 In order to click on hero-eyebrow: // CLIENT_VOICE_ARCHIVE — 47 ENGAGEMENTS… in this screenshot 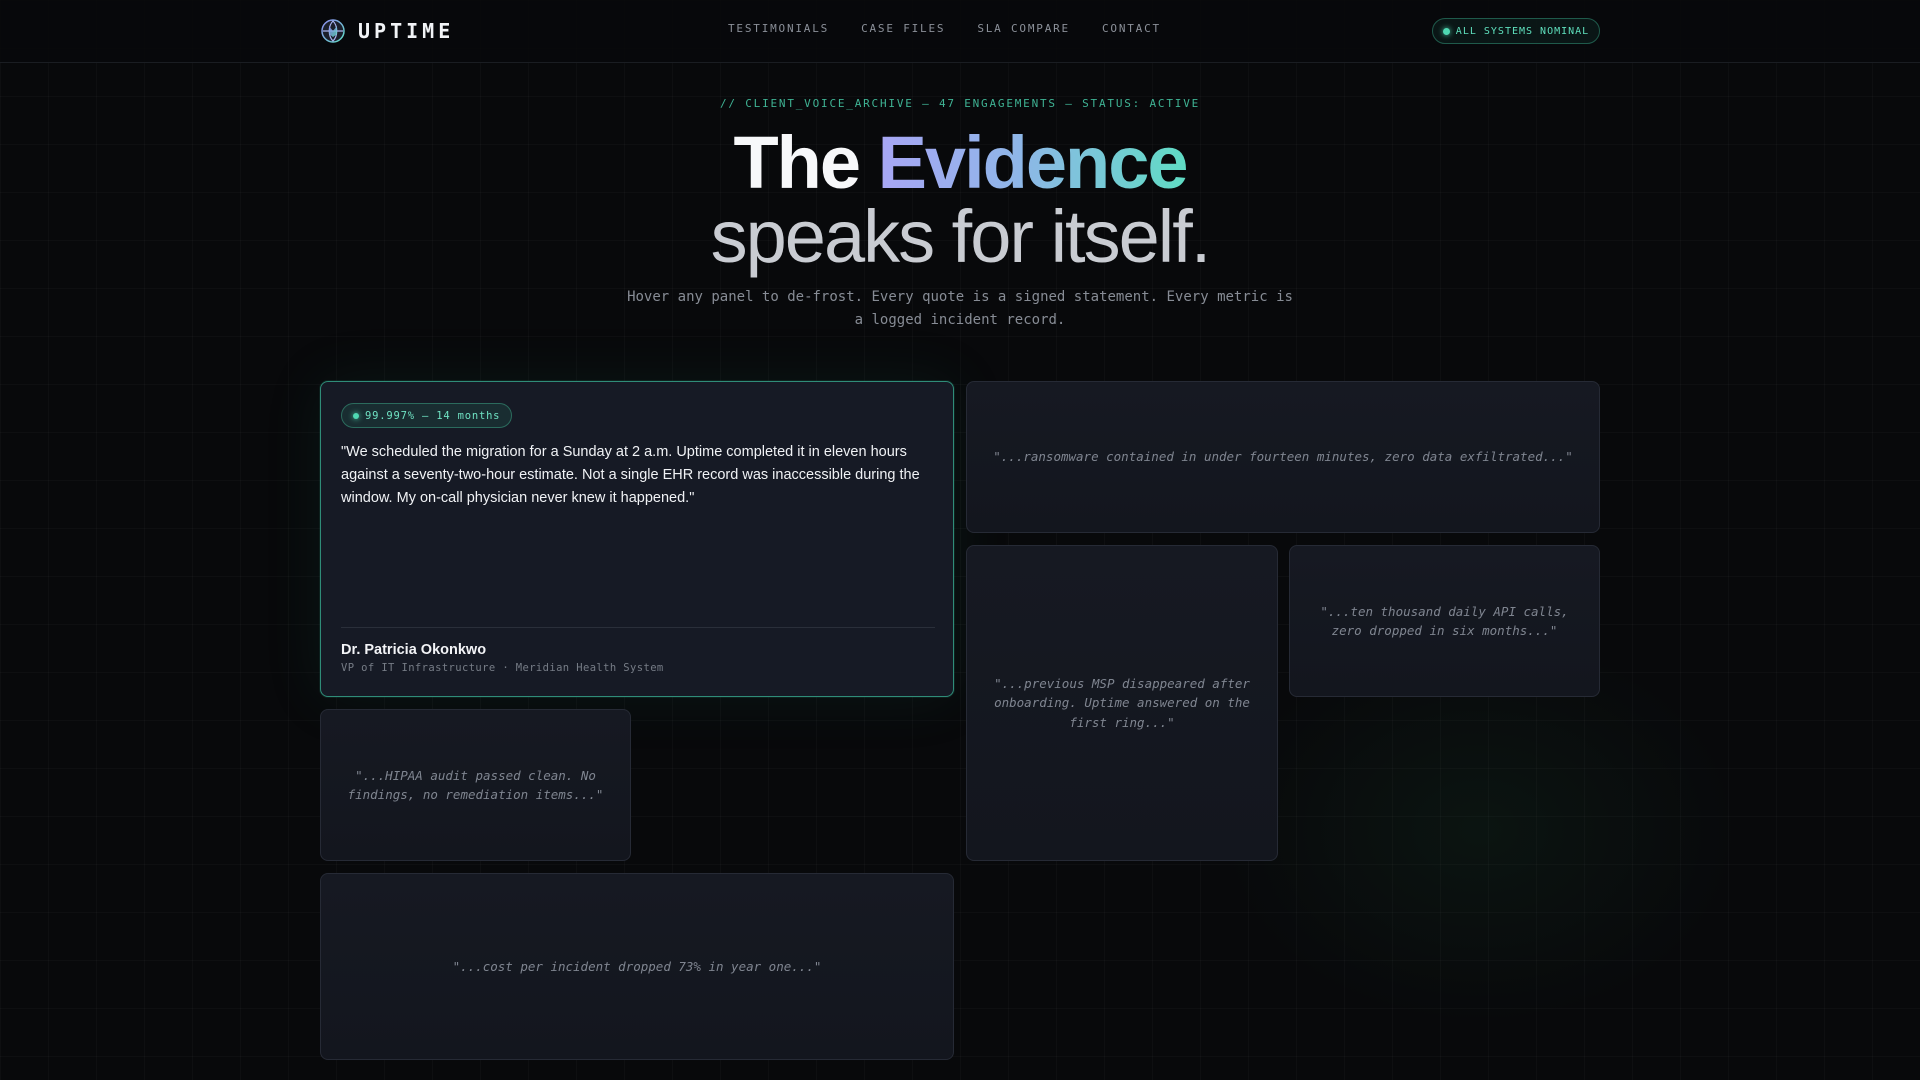, I will do `click(960, 103)`.